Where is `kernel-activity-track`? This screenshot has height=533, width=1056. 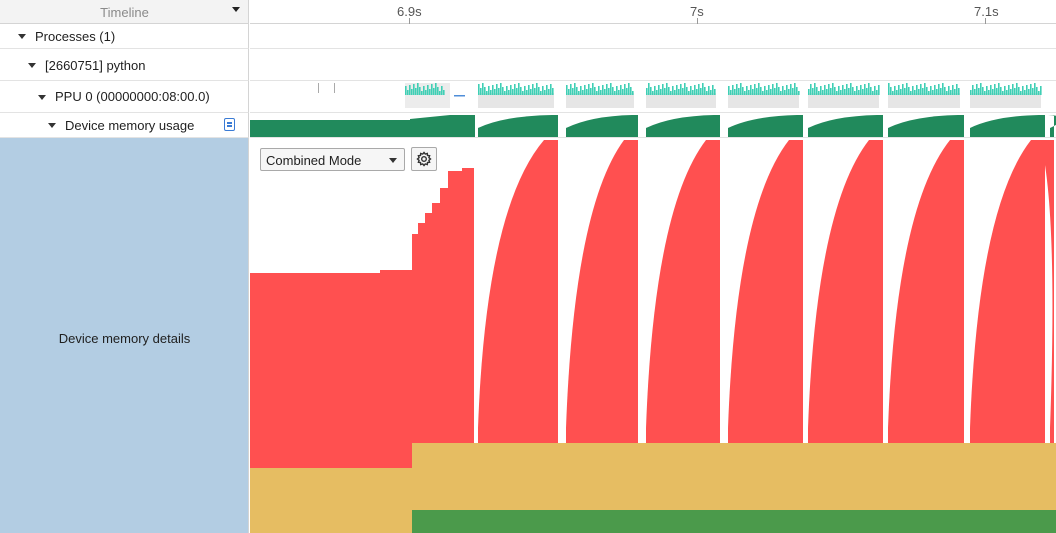
kernel-activity-track is located at coordinates (653, 96).